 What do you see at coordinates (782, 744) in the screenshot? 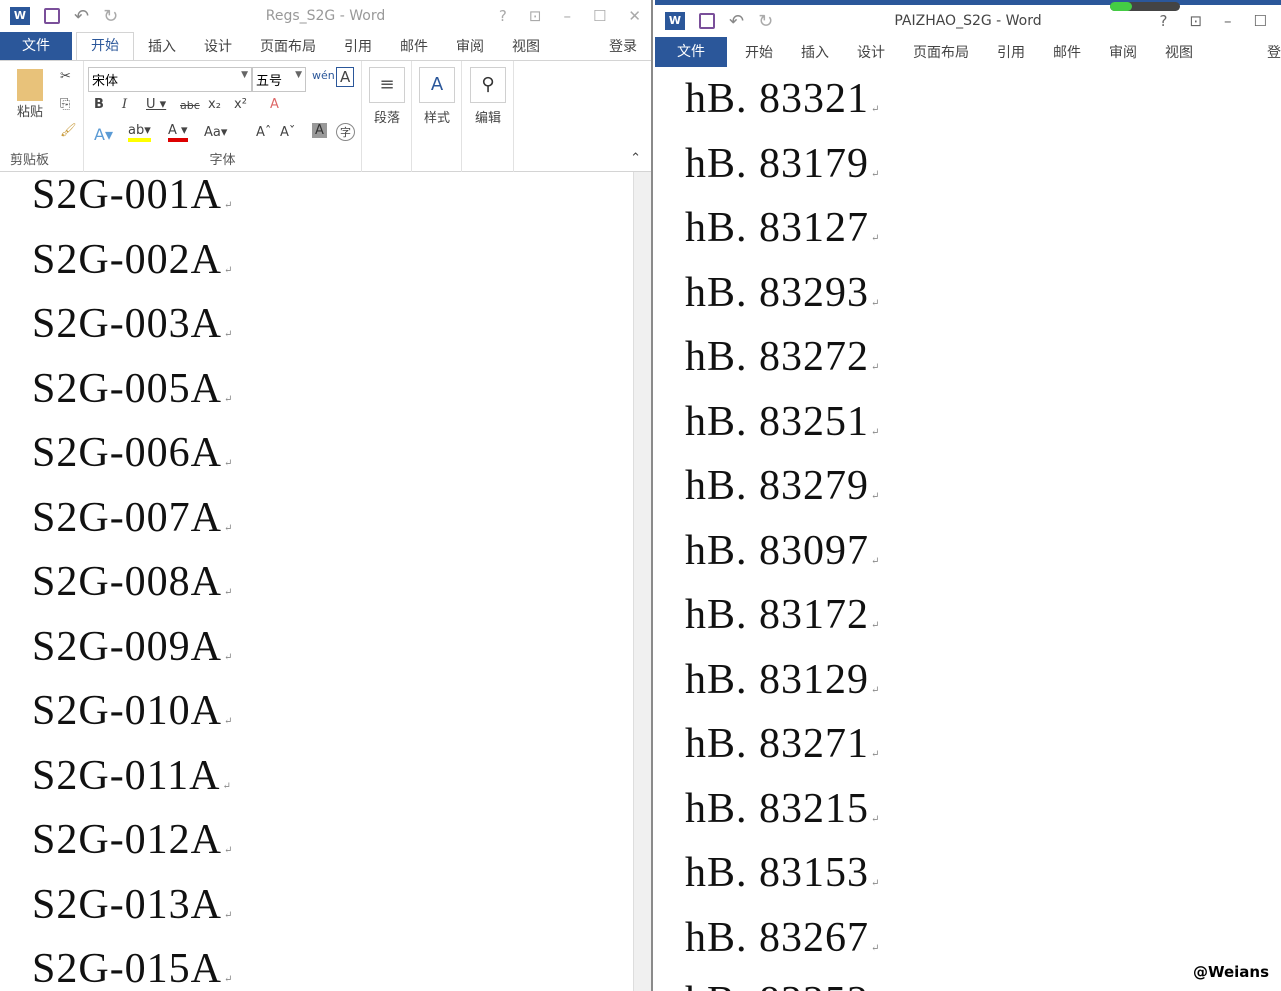
I see `document-line: hB. 83271 ↵` at bounding box center [782, 744].